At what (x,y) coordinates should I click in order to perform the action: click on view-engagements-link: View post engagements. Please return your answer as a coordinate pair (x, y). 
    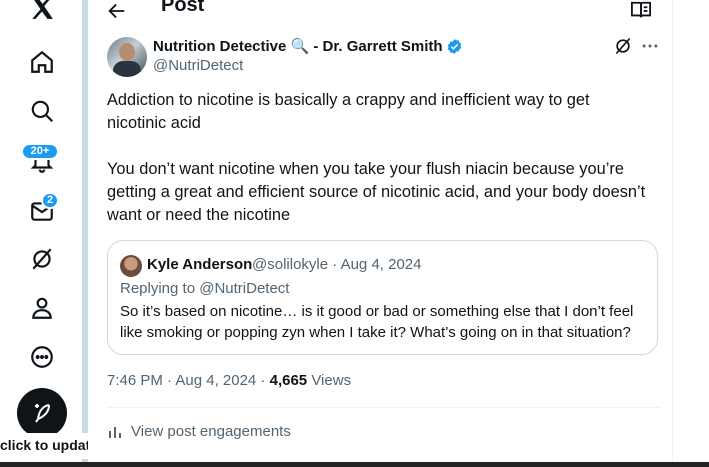
    Looking at the image, I should click on (199, 431).